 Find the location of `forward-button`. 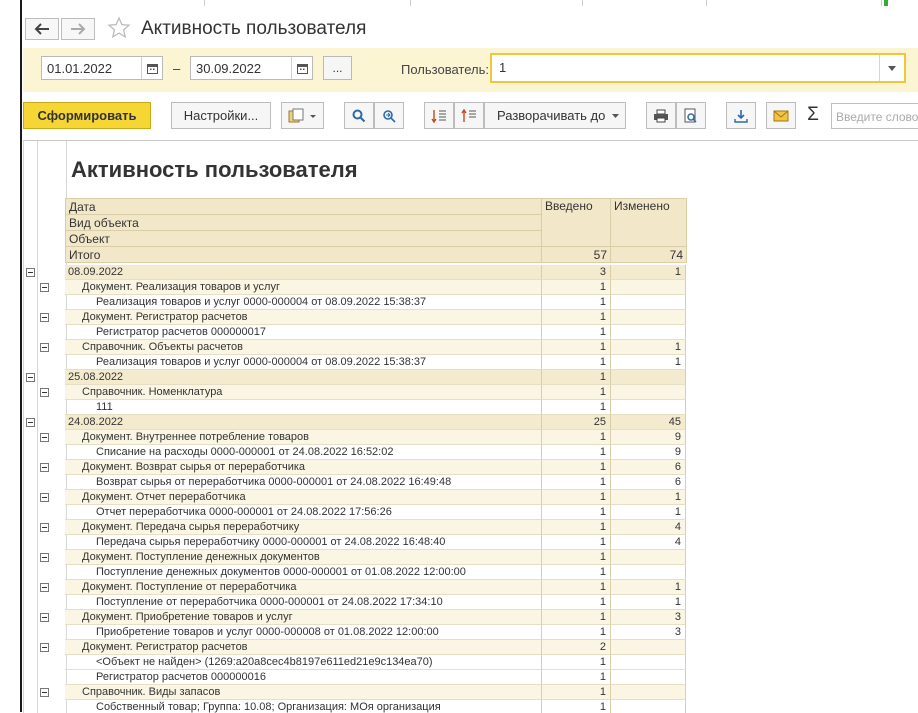

forward-button is located at coordinates (78, 29).